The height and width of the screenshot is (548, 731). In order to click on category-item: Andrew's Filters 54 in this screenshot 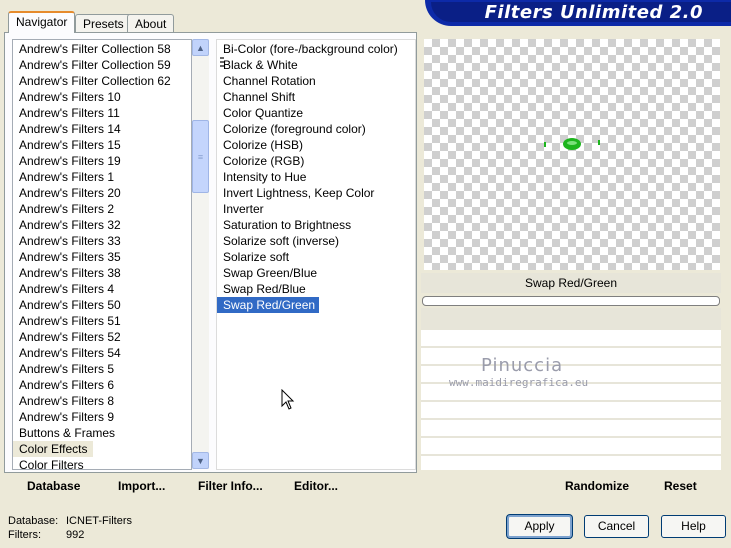, I will do `click(102, 353)`.